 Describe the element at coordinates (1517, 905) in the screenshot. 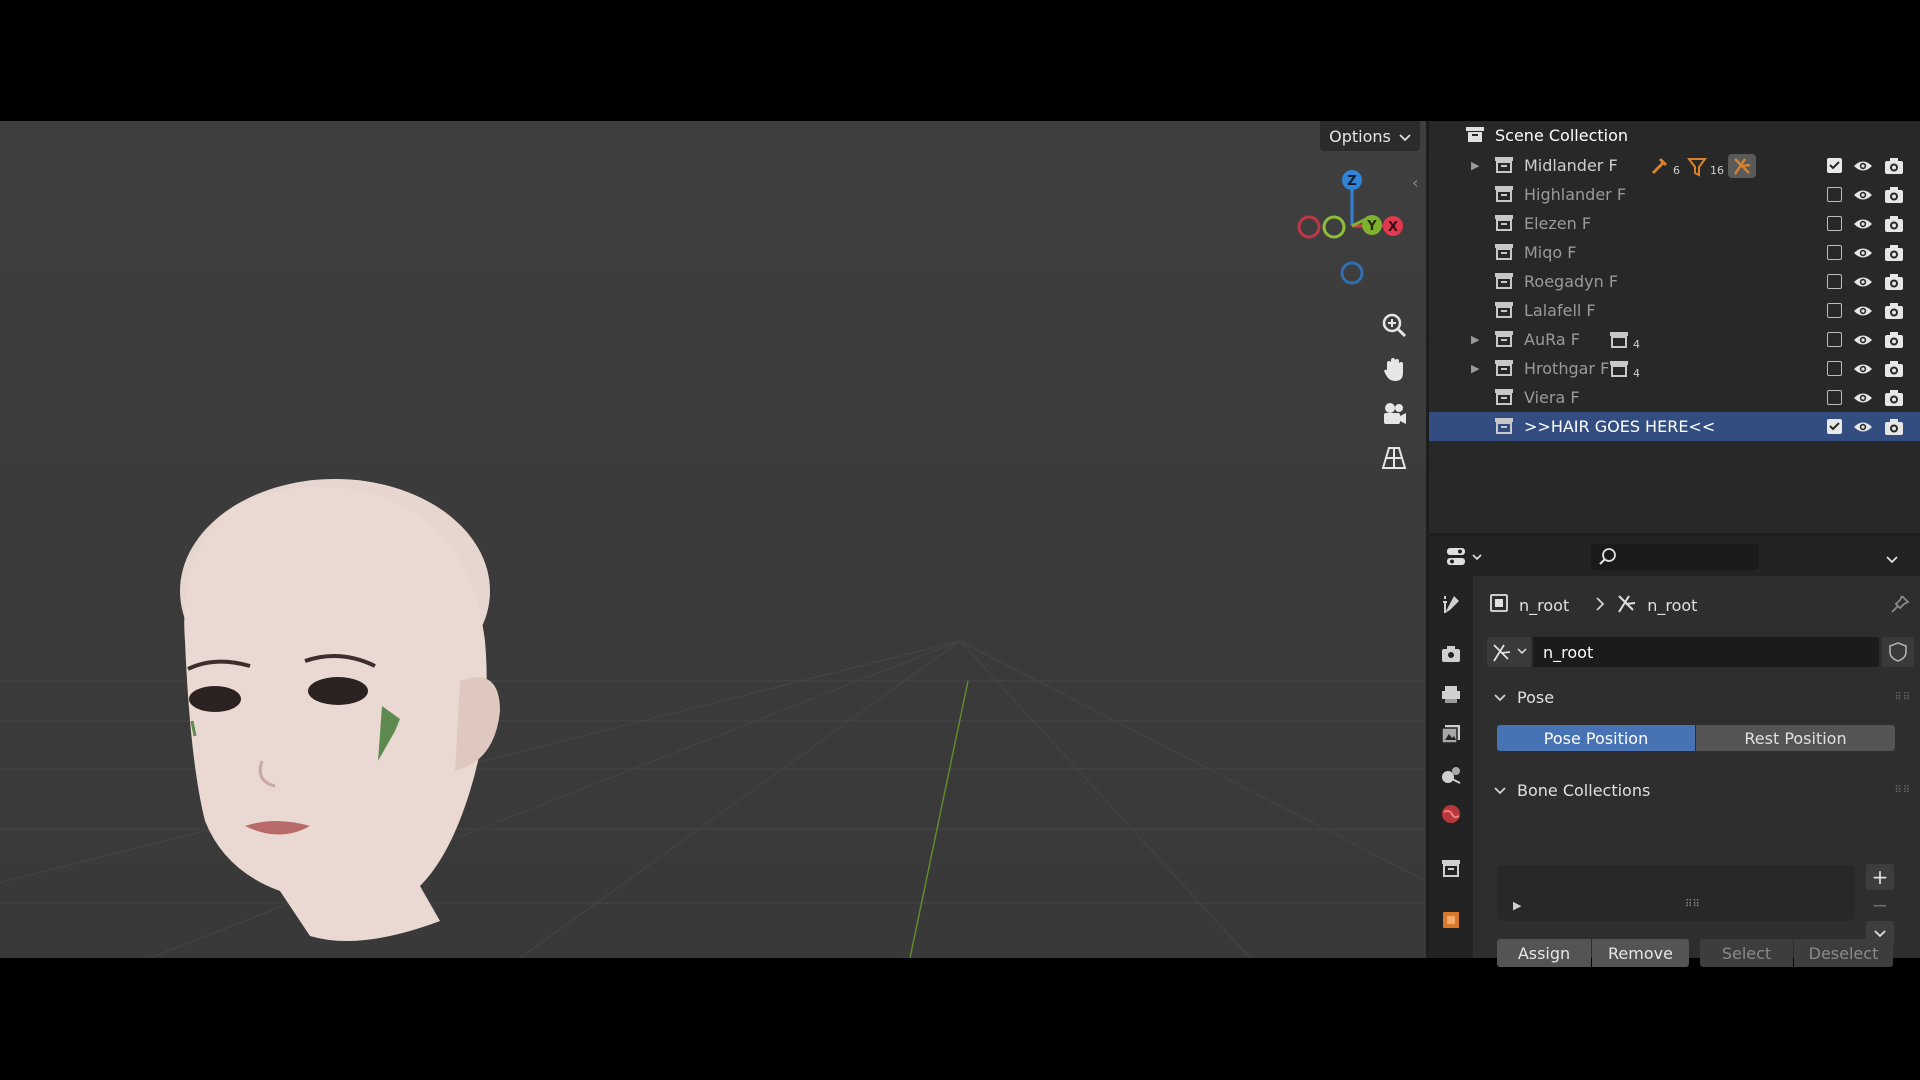

I see `list-expand-icon: ▶` at that location.